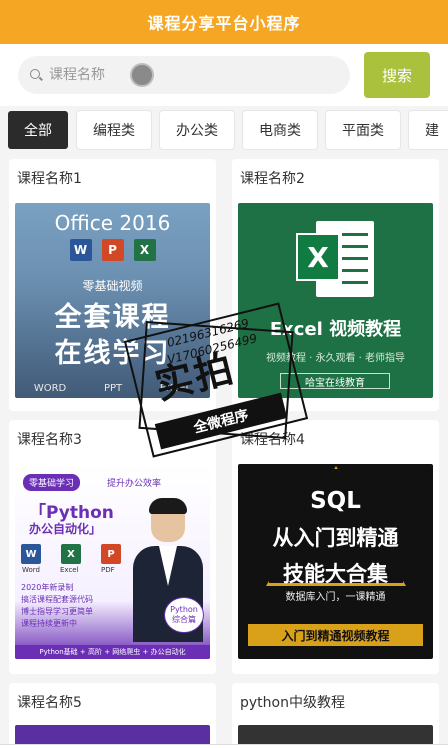  Describe the element at coordinates (113, 388) in the screenshot. I see `thumb-bottom-ppt: PPT` at that location.